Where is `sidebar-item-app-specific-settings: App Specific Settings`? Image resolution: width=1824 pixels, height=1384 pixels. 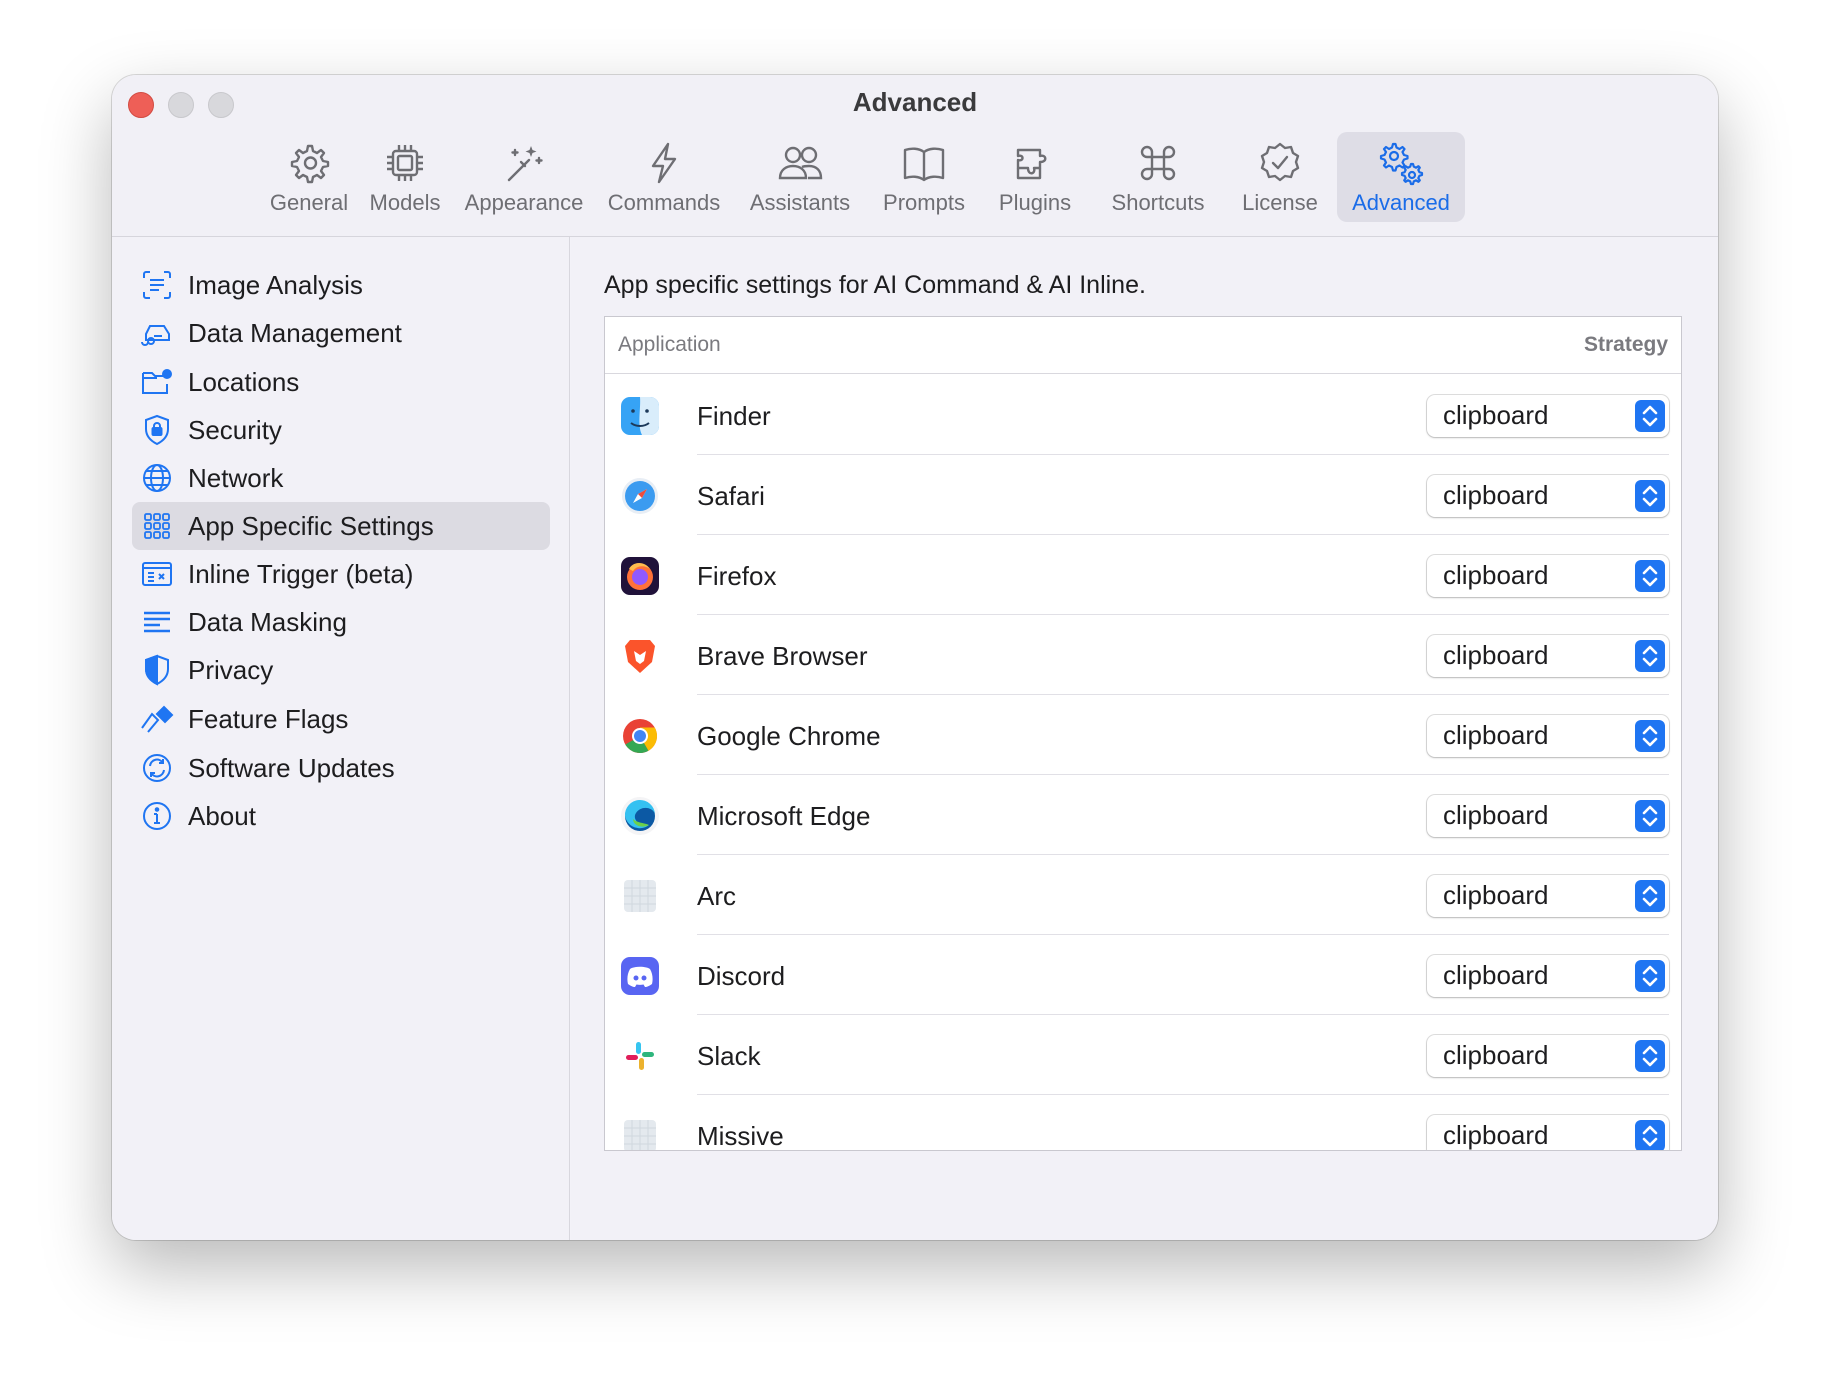
sidebar-item-app-specific-settings: App Specific Settings is located at coordinates (341, 526).